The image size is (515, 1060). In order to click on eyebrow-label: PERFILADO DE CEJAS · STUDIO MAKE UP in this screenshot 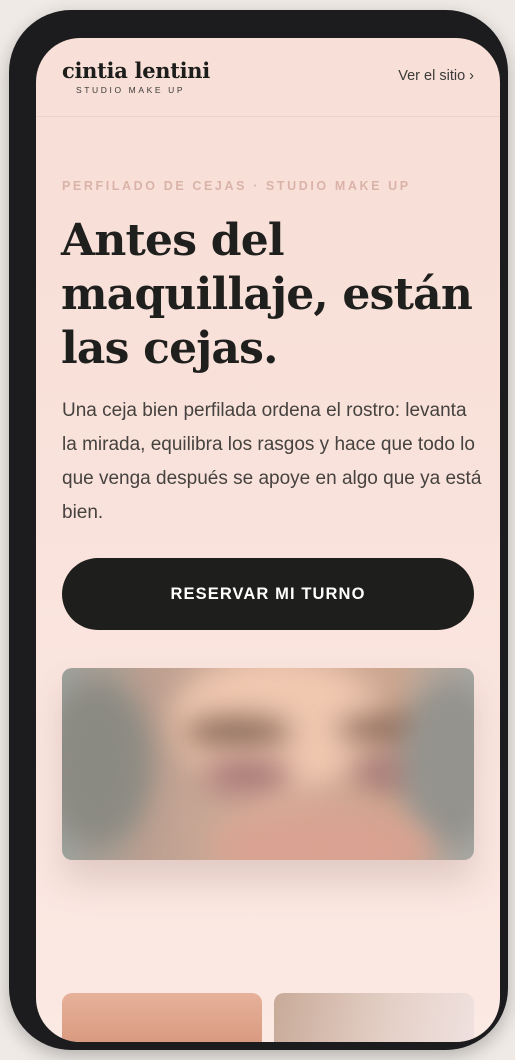, I will do `click(236, 186)`.